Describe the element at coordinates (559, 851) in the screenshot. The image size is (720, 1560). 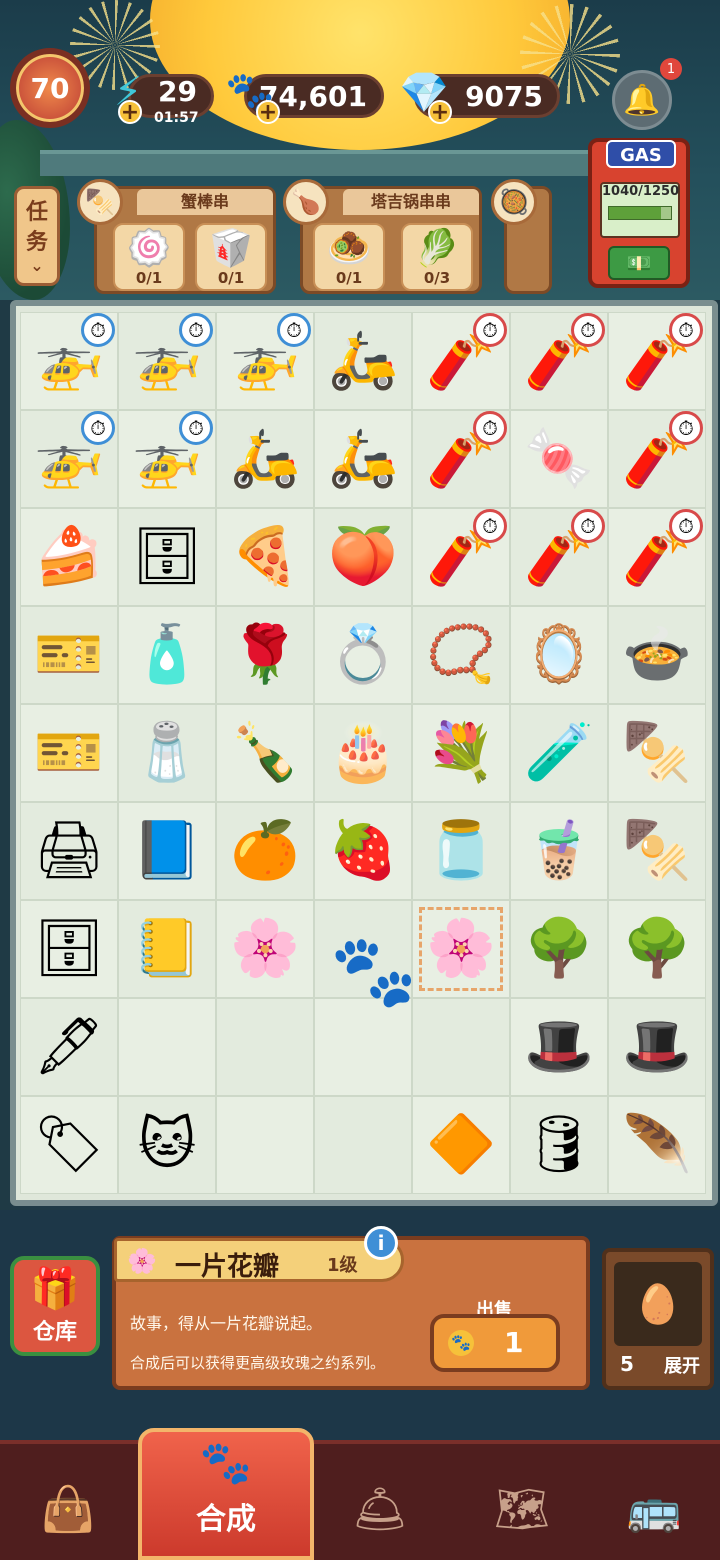
I see `board-item: 🧋` at that location.